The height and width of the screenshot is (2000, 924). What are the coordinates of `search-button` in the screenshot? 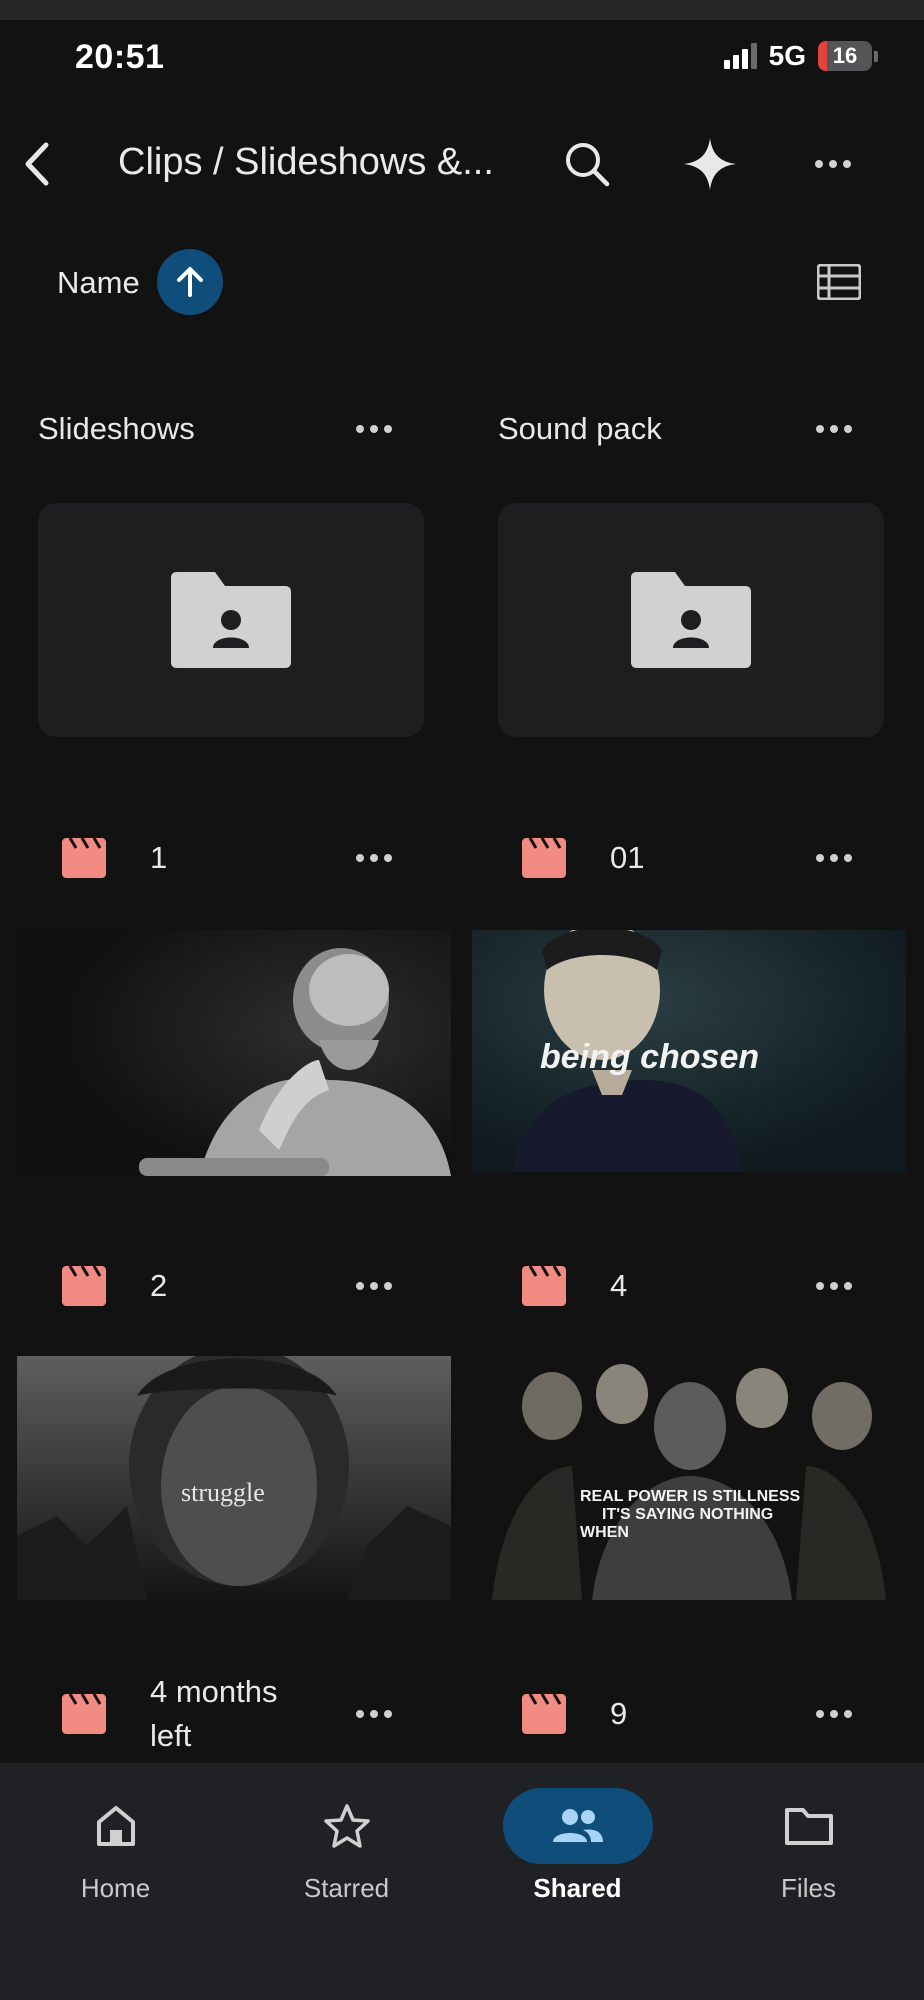 It's located at (587, 164).